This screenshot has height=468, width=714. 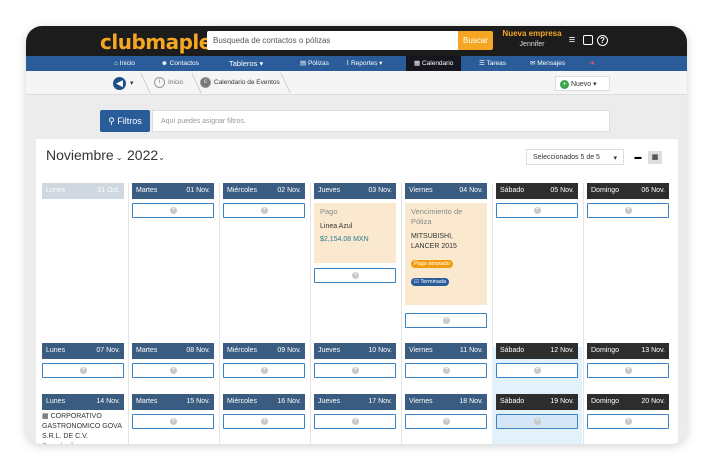 I want to click on payment-event-card: Pago Linea Azul $2,154.08 MXN, so click(x=355, y=233).